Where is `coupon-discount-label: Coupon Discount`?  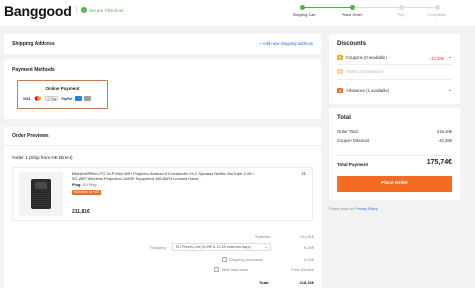 coupon-discount-label: Coupon Discount is located at coordinates (353, 140).